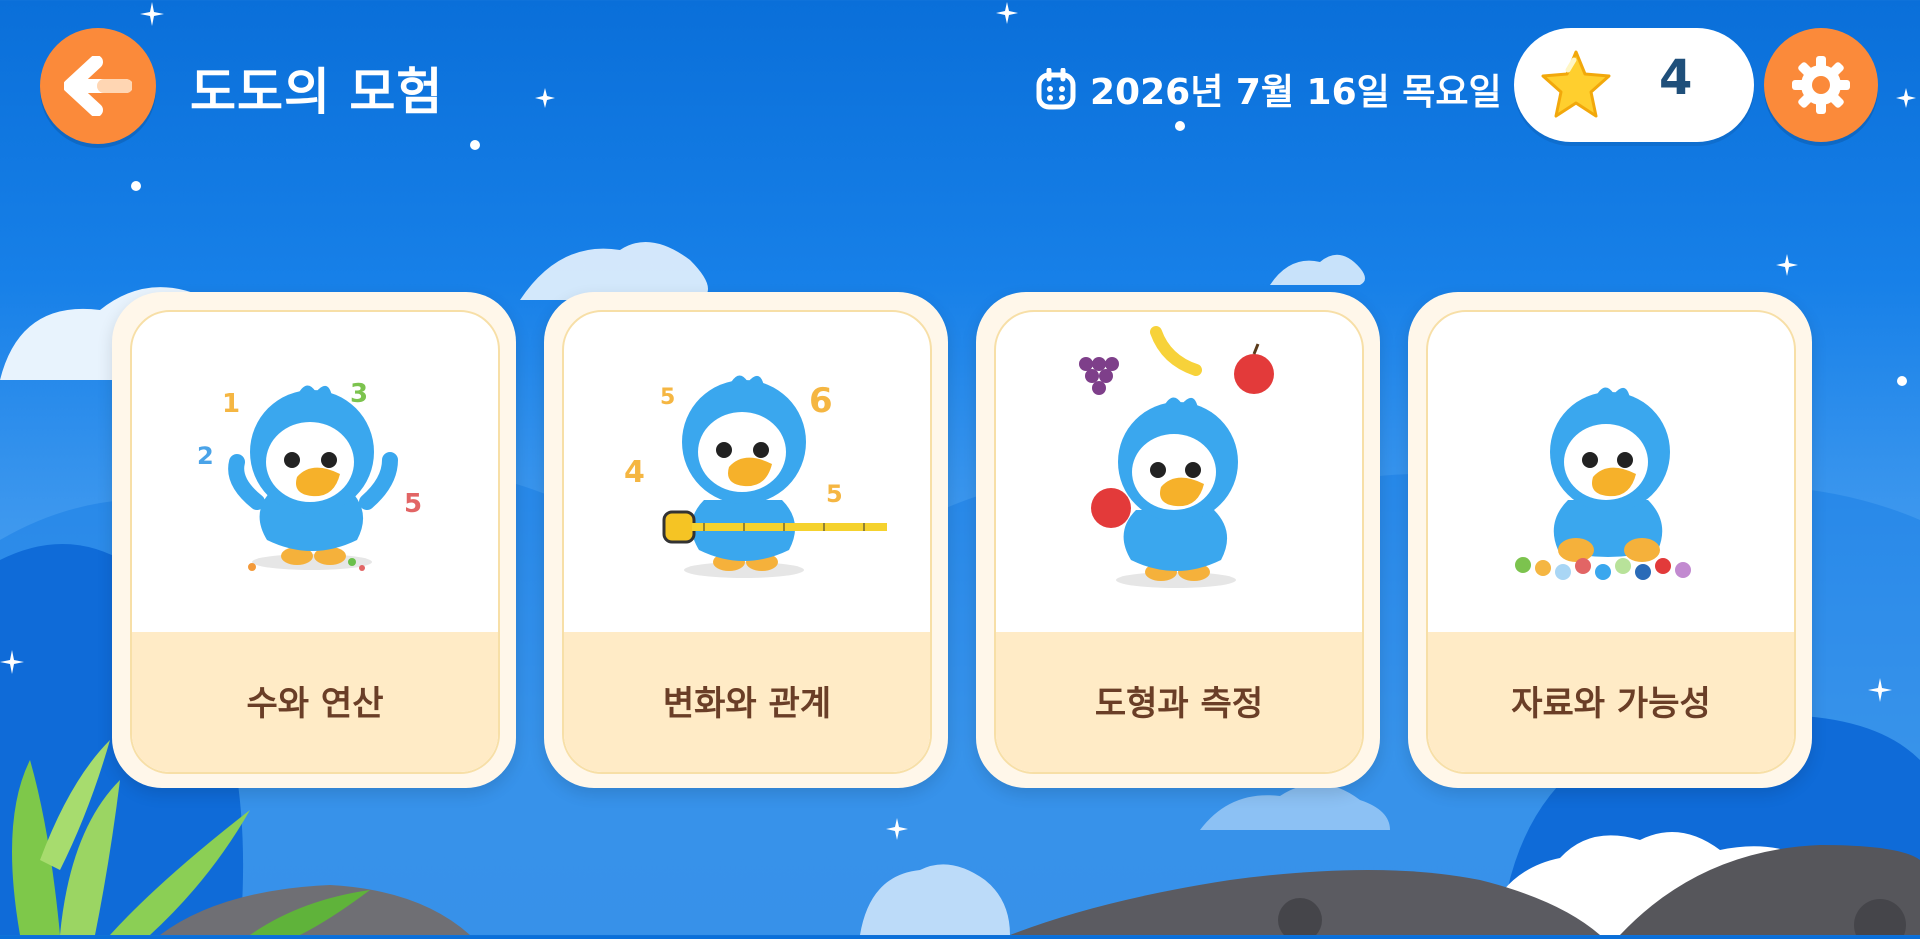 Image resolution: width=1920 pixels, height=939 pixels. Describe the element at coordinates (1056, 89) in the screenshot. I see `calendar-icon` at that location.